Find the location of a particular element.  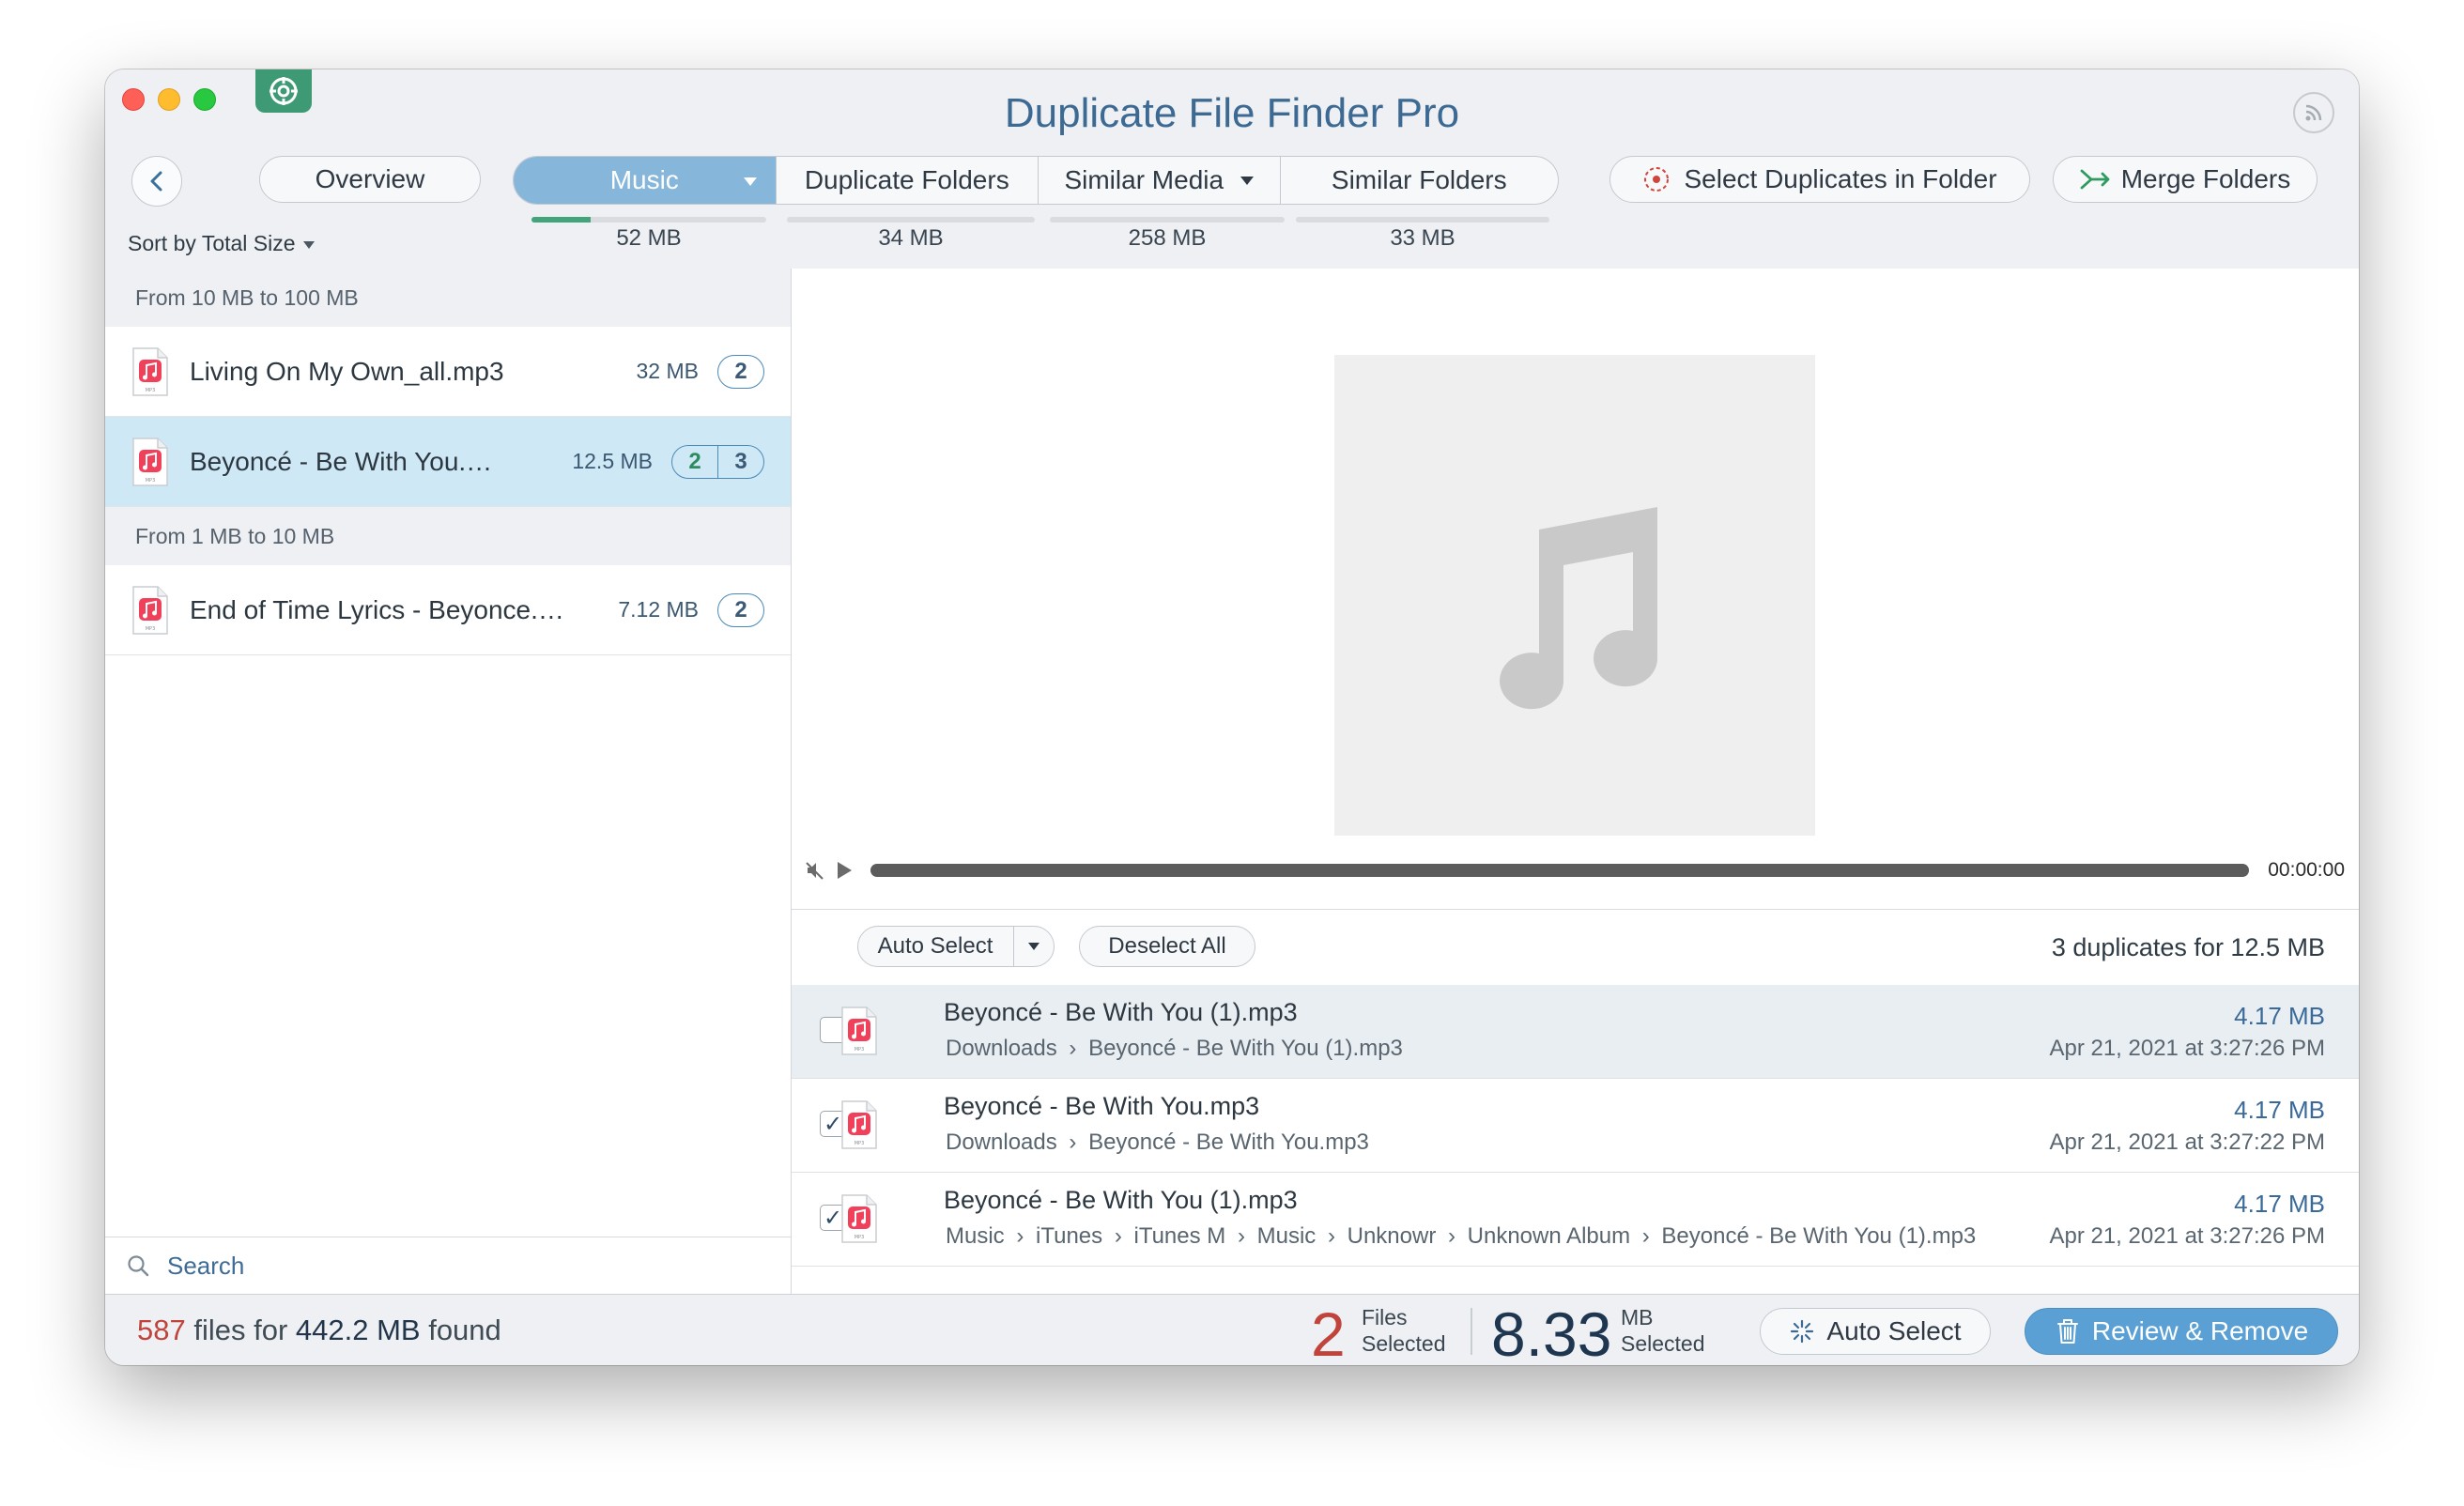

merge-folders-button: Merge Folders is located at coordinates (2185, 179).